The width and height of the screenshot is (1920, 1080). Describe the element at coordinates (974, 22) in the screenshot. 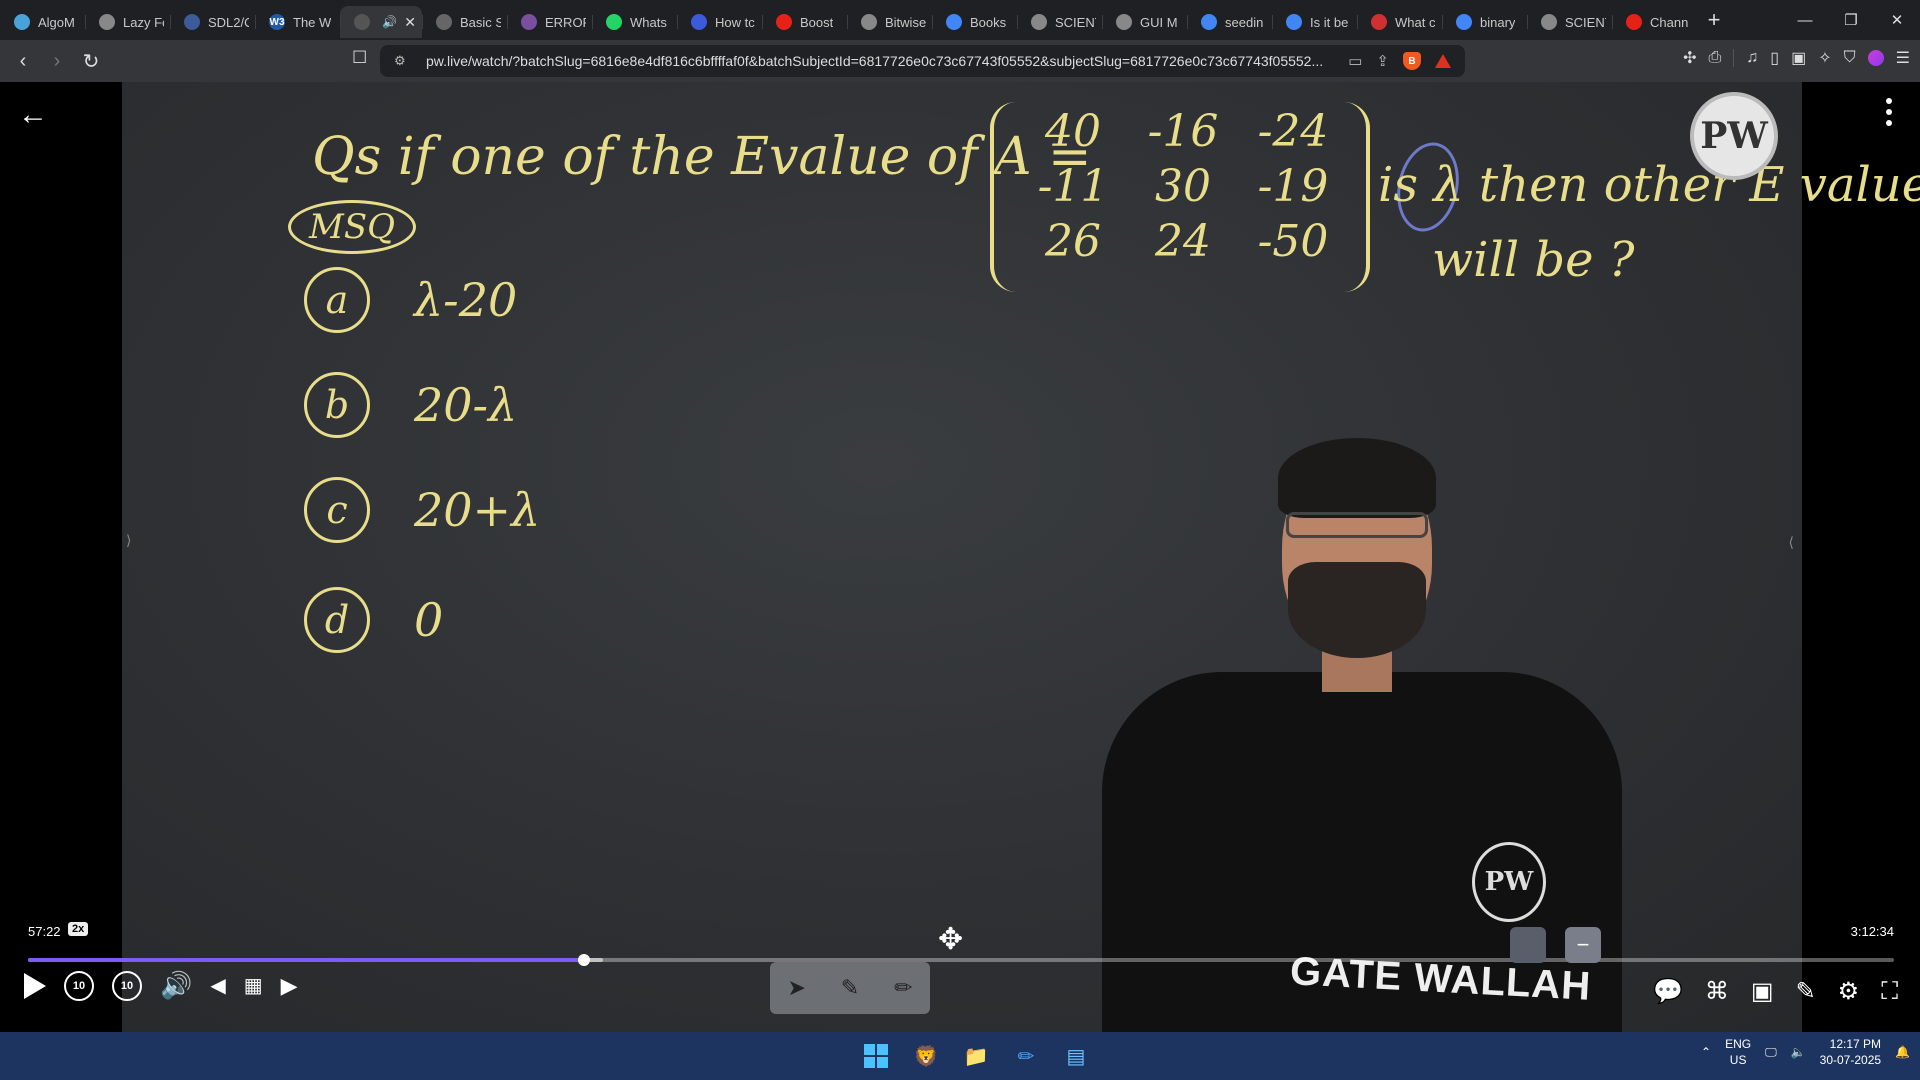

I see `browser-tab: Books` at that location.